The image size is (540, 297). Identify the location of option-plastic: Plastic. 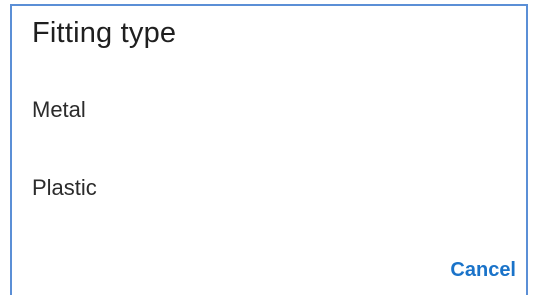
(64, 188).